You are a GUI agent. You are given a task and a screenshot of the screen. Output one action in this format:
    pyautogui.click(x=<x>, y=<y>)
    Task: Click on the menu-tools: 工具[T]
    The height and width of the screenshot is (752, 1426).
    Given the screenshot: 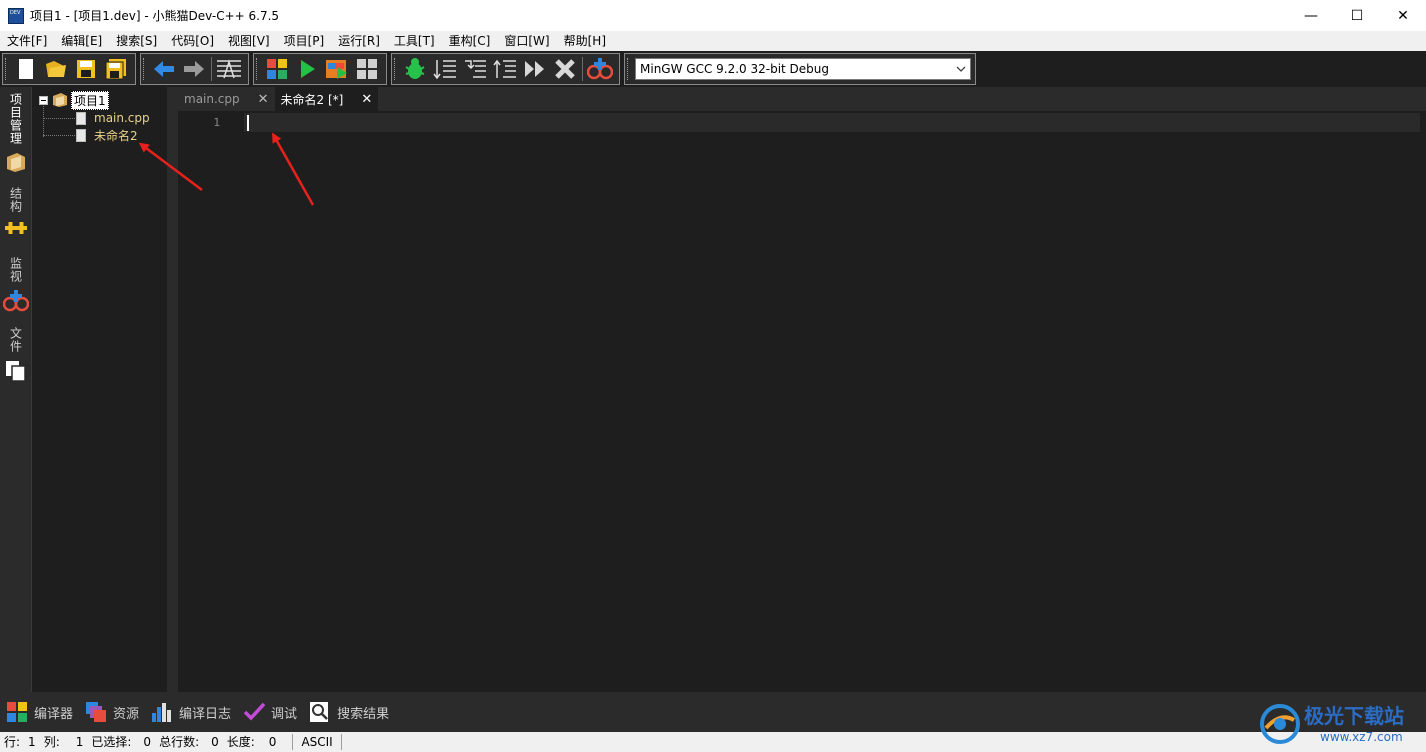 What is the action you would take?
    pyautogui.click(x=414, y=41)
    